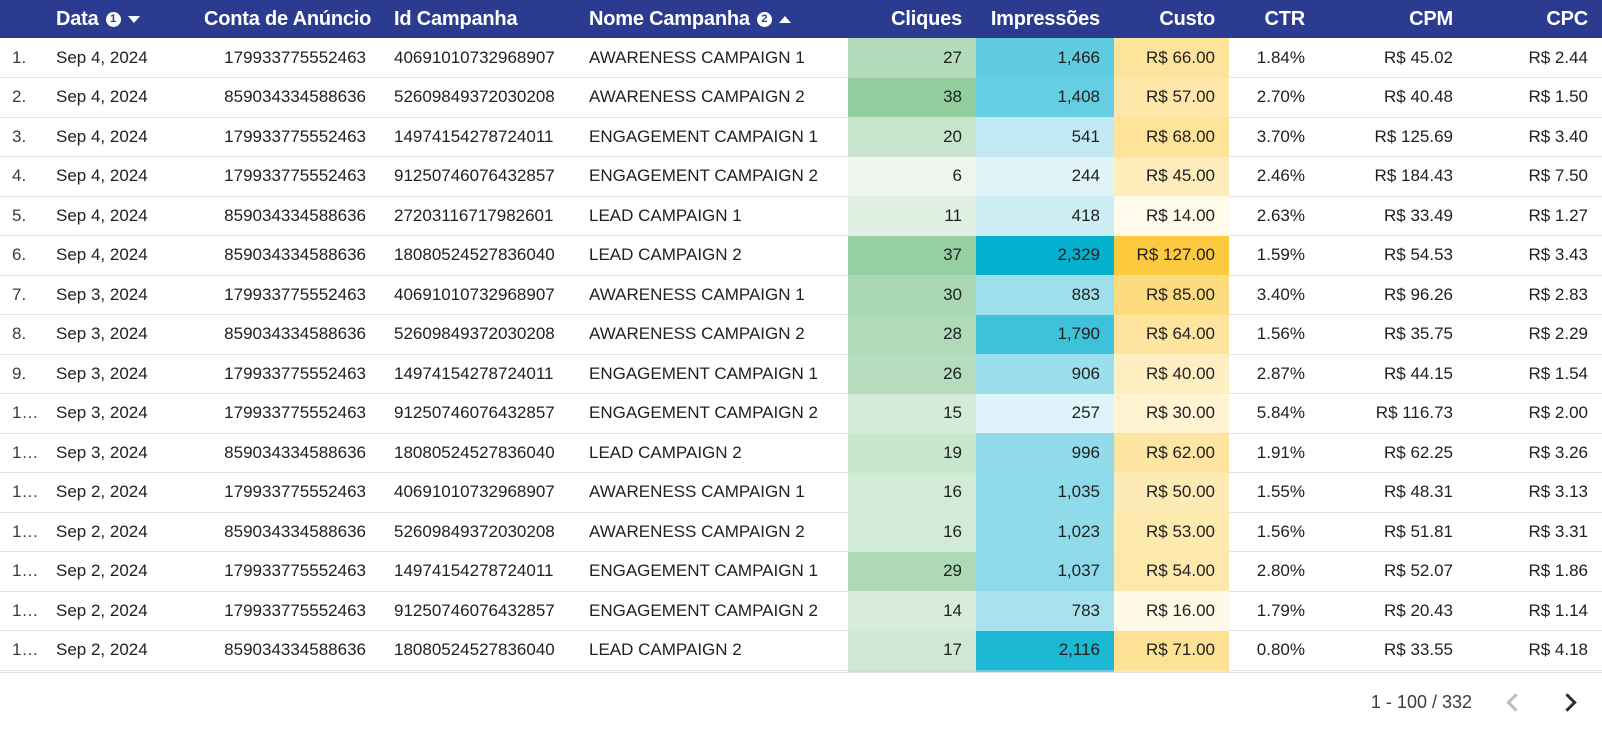  Describe the element at coordinates (711, 453) in the screenshot. I see `cell-nome-campanha: LEAD CAMPAIGN 2` at that location.